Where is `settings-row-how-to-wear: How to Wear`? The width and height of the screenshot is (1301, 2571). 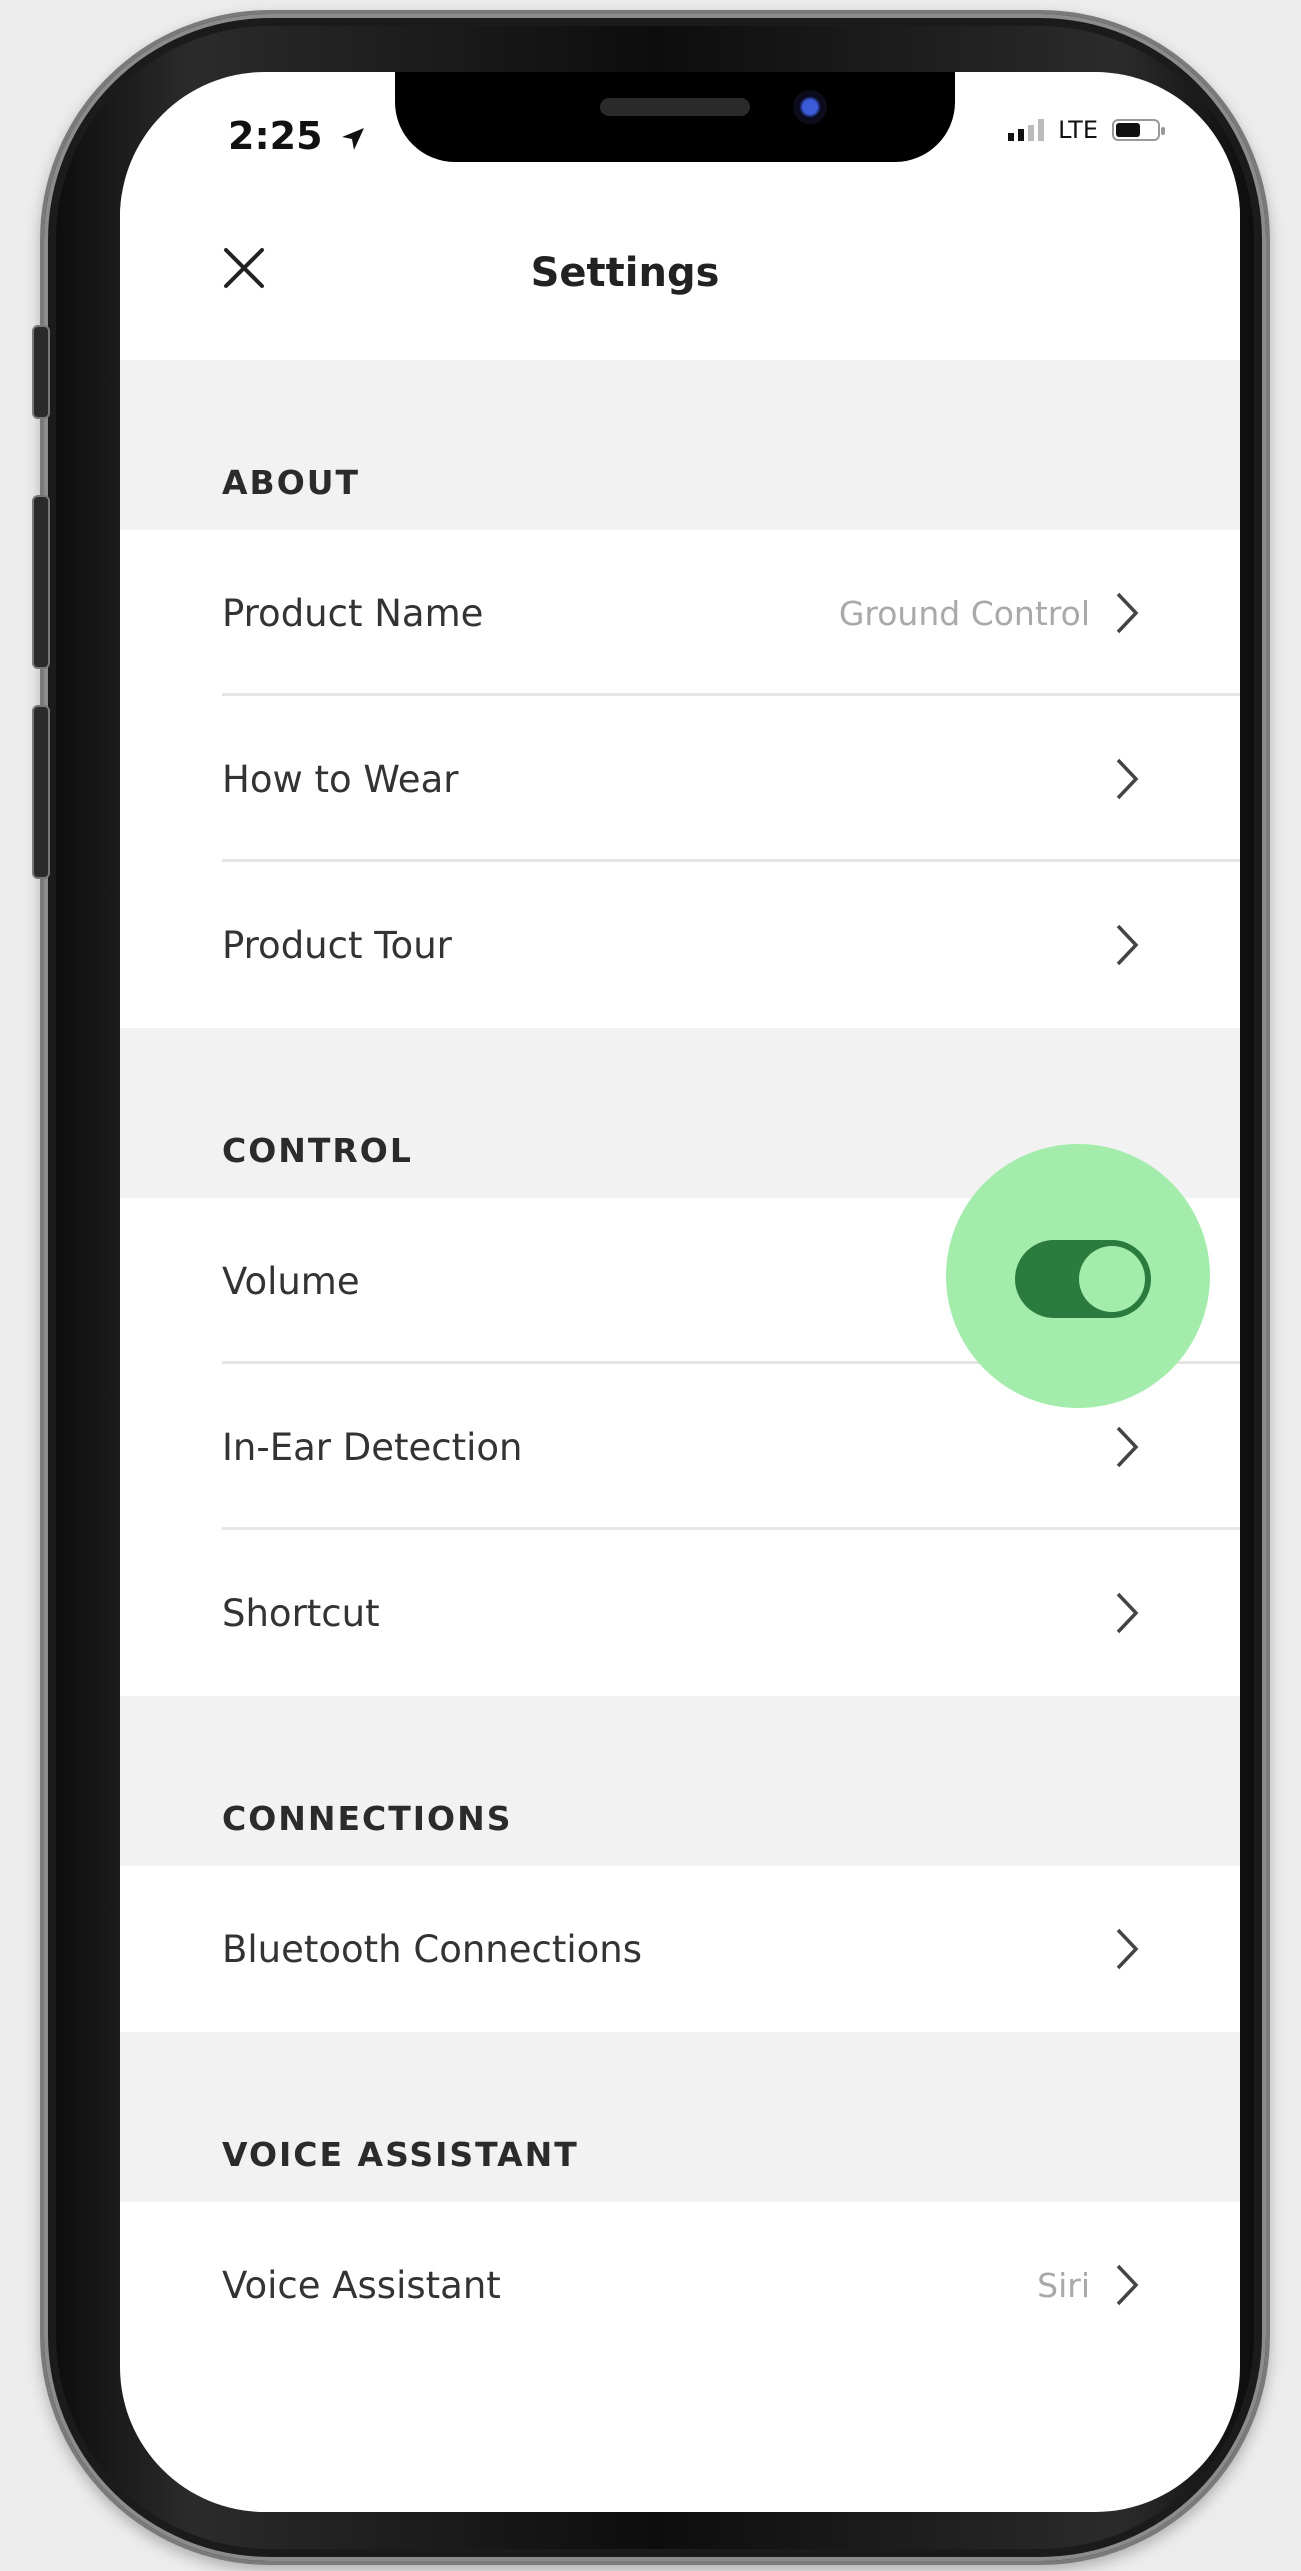
settings-row-how-to-wear: How to Wear is located at coordinates (680, 779).